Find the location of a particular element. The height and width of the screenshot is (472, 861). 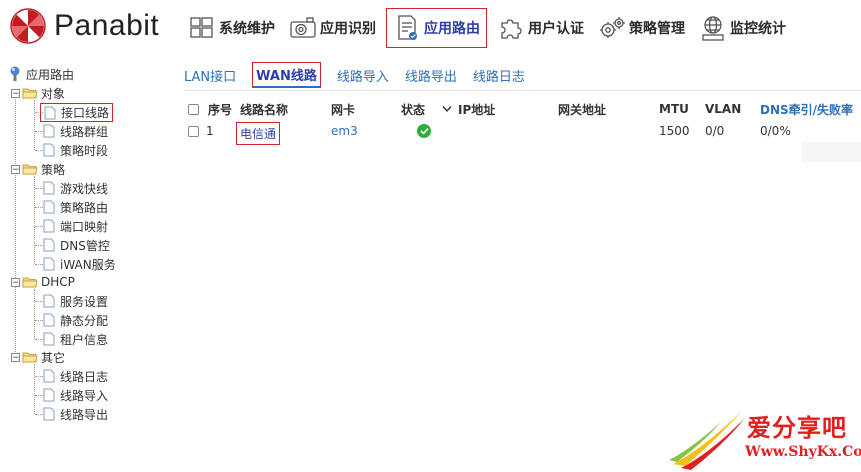

nav-app-recognition: 应用识别 is located at coordinates (332, 28).